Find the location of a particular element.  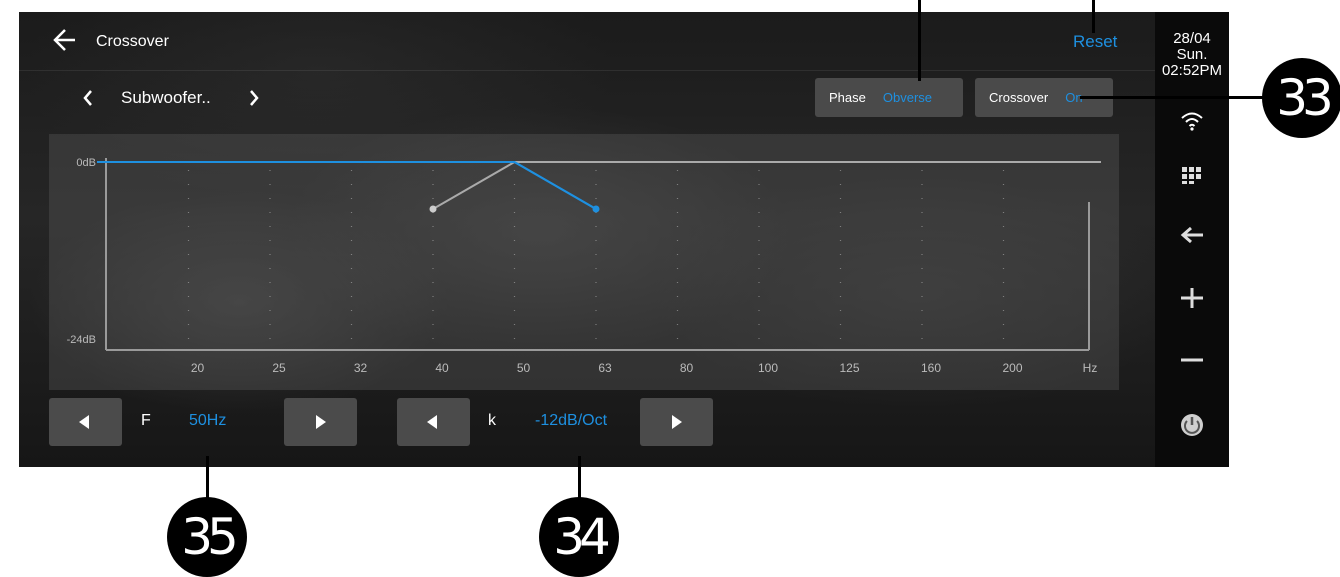

chevron-right-icon is located at coordinates (254, 98).